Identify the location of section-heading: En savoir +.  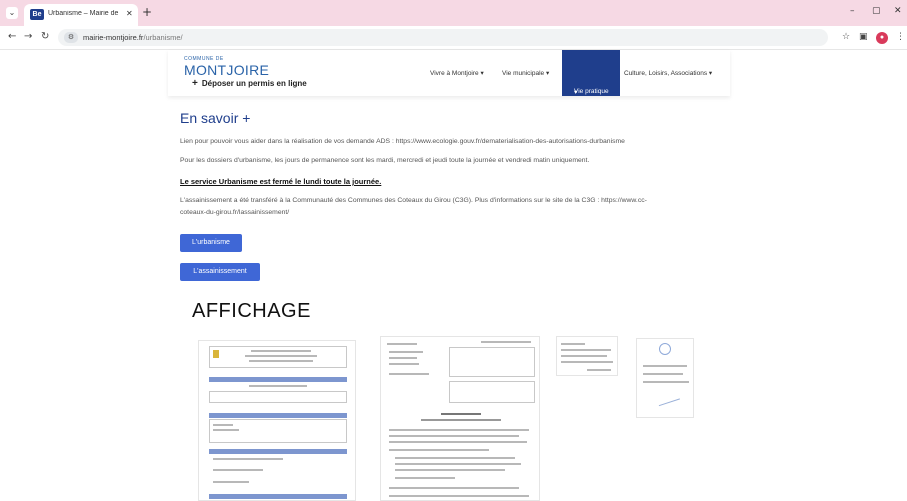
(215, 118).